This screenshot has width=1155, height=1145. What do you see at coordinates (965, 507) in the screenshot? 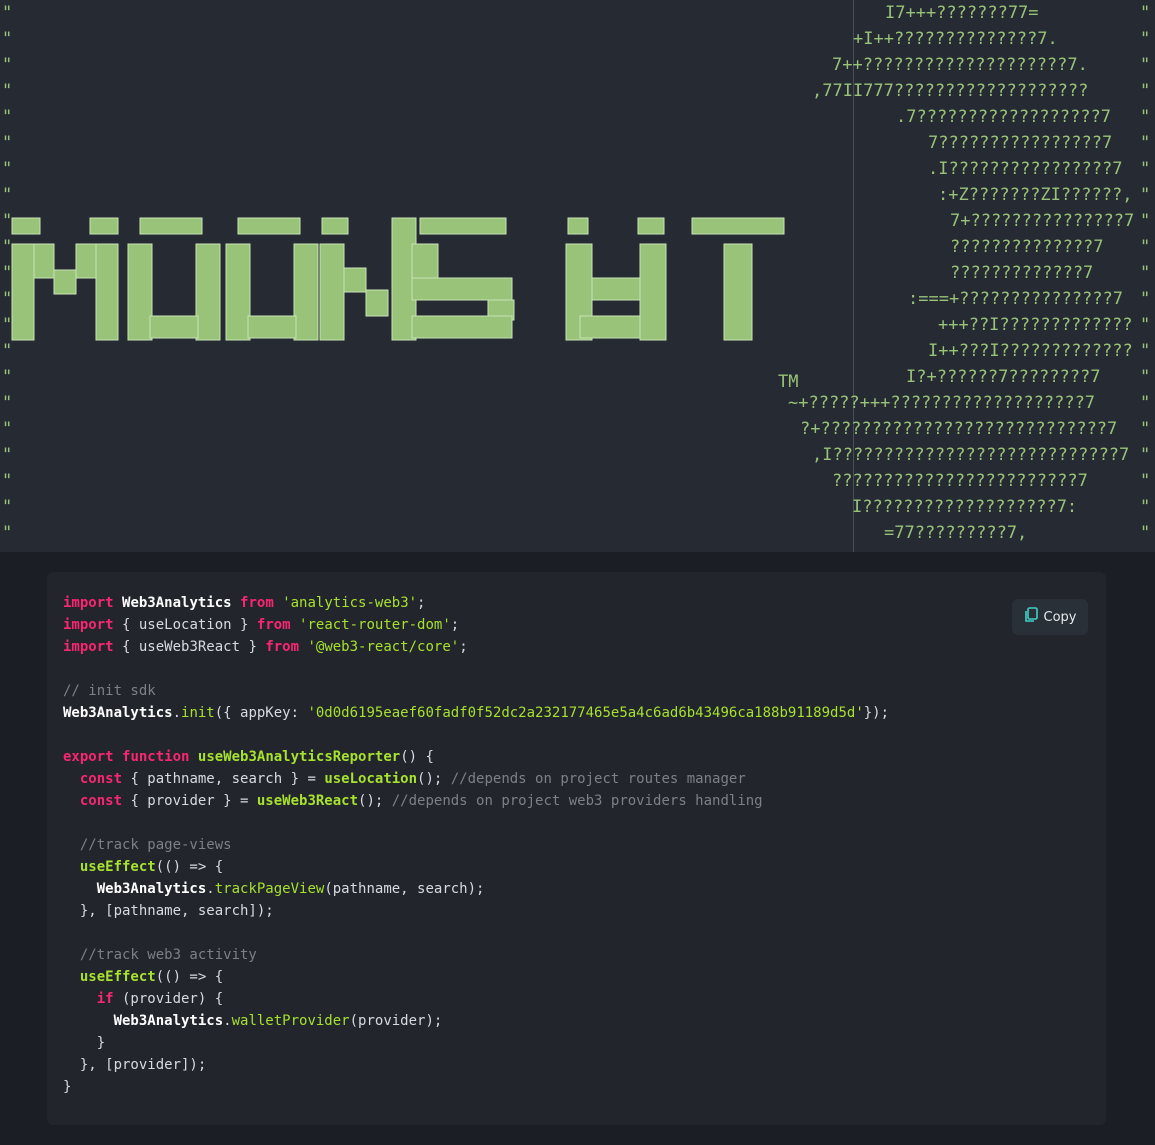
I see `ascii-art-line: I???????????????????7:` at bounding box center [965, 507].